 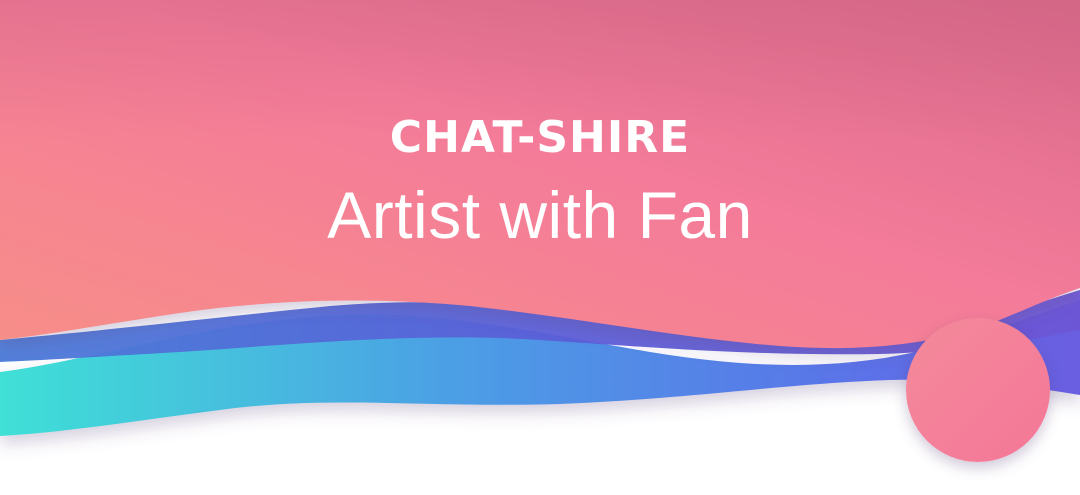 What do you see at coordinates (540, 215) in the screenshot?
I see `tagline: Artist with Fan` at bounding box center [540, 215].